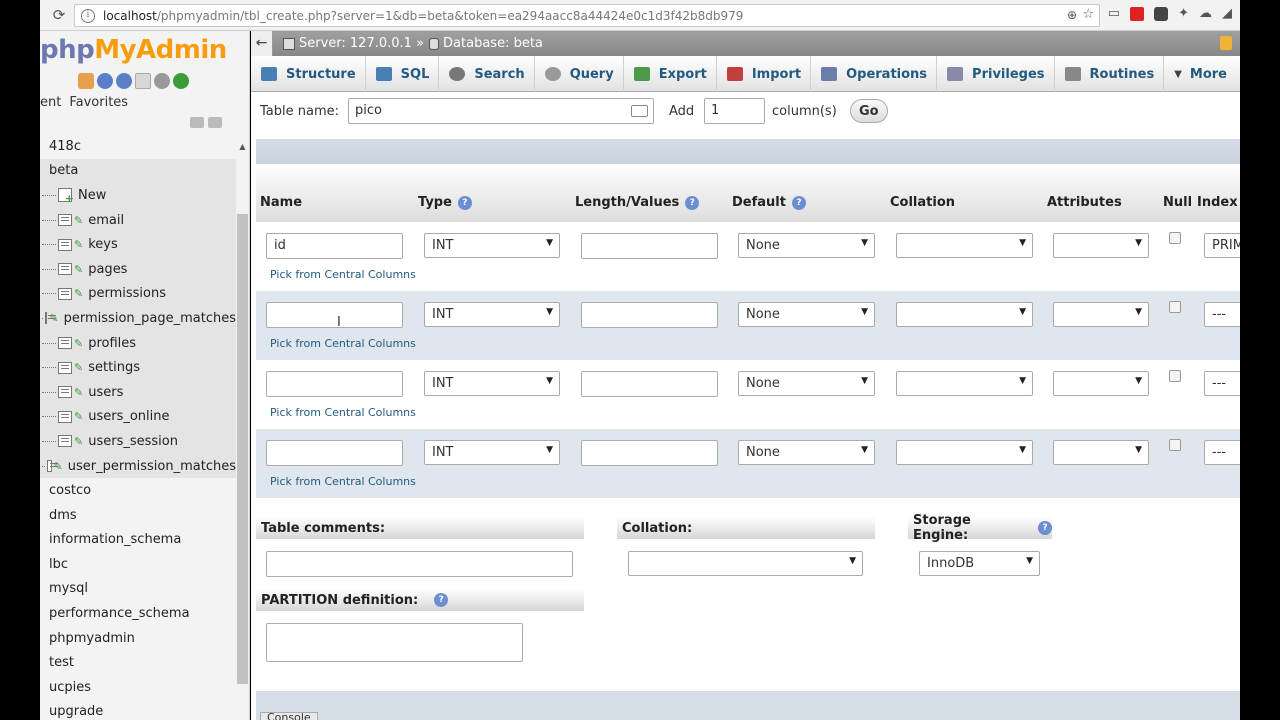 This screenshot has width=1280, height=720. What do you see at coordinates (138, 269) in the screenshot?
I see `table-item: ✎ pages` at bounding box center [138, 269].